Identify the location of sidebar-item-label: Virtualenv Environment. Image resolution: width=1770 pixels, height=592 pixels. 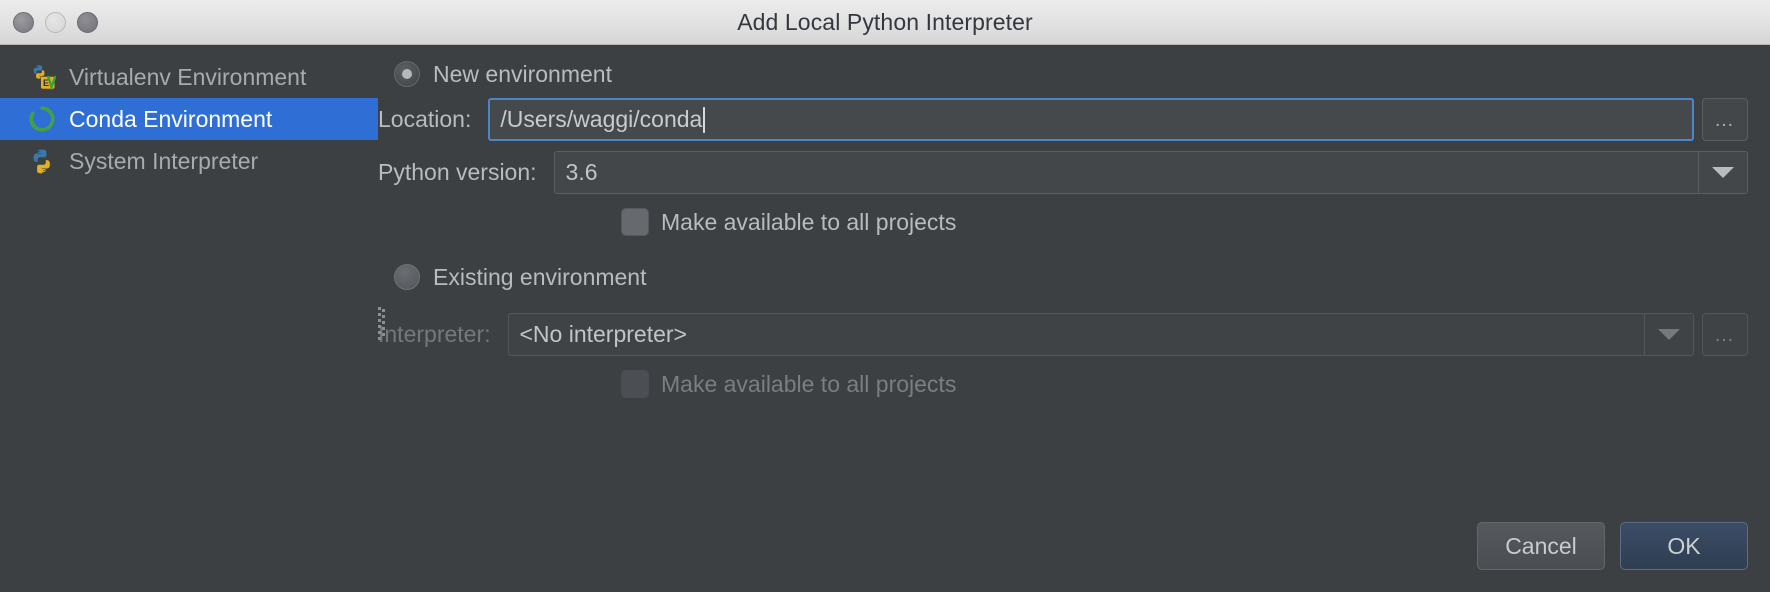
(188, 76).